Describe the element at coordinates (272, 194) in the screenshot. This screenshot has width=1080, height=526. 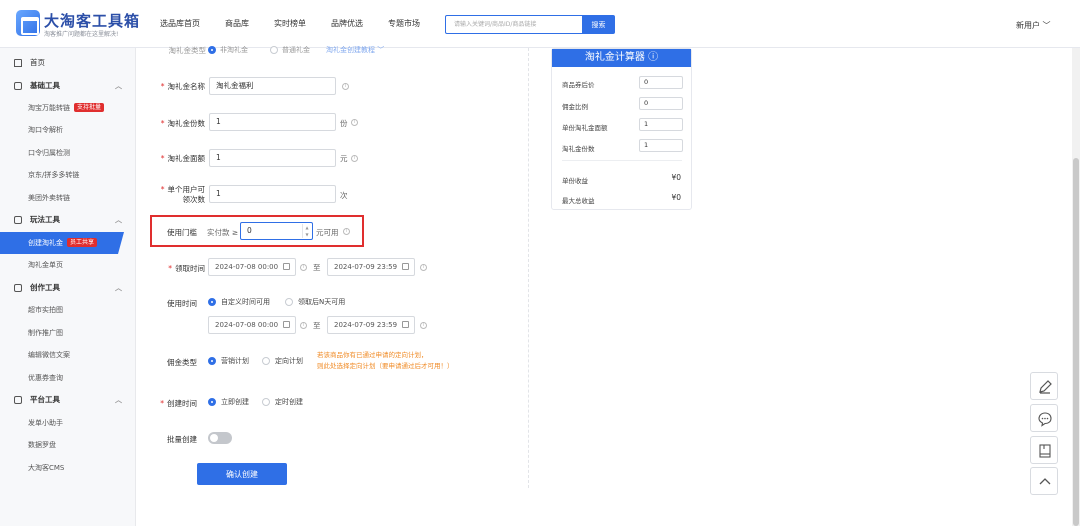
I see `per-user-input: 1` at that location.